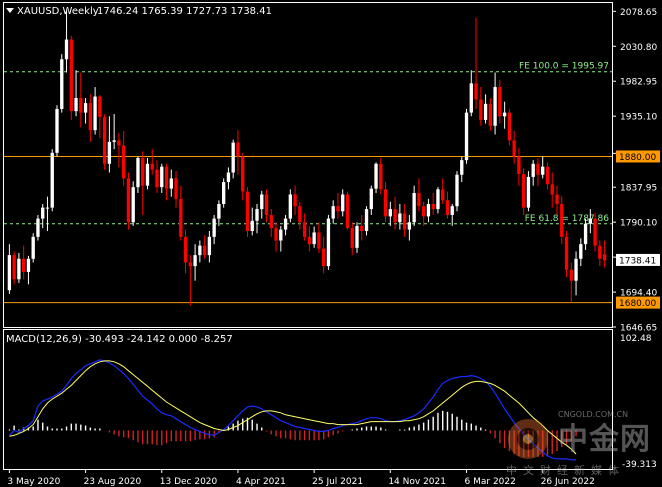  Describe the element at coordinates (337, 482) in the screenshot. I see `time-tick-label: 25 Jul 2021` at that location.